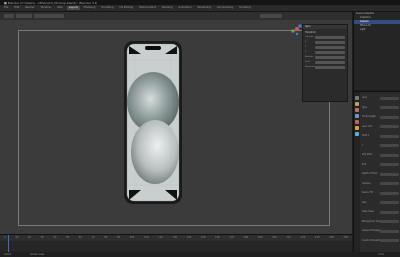 Image resolution: width=400 pixels, height=257 pixels. I want to click on outliner-item: Light, so click(377, 30).